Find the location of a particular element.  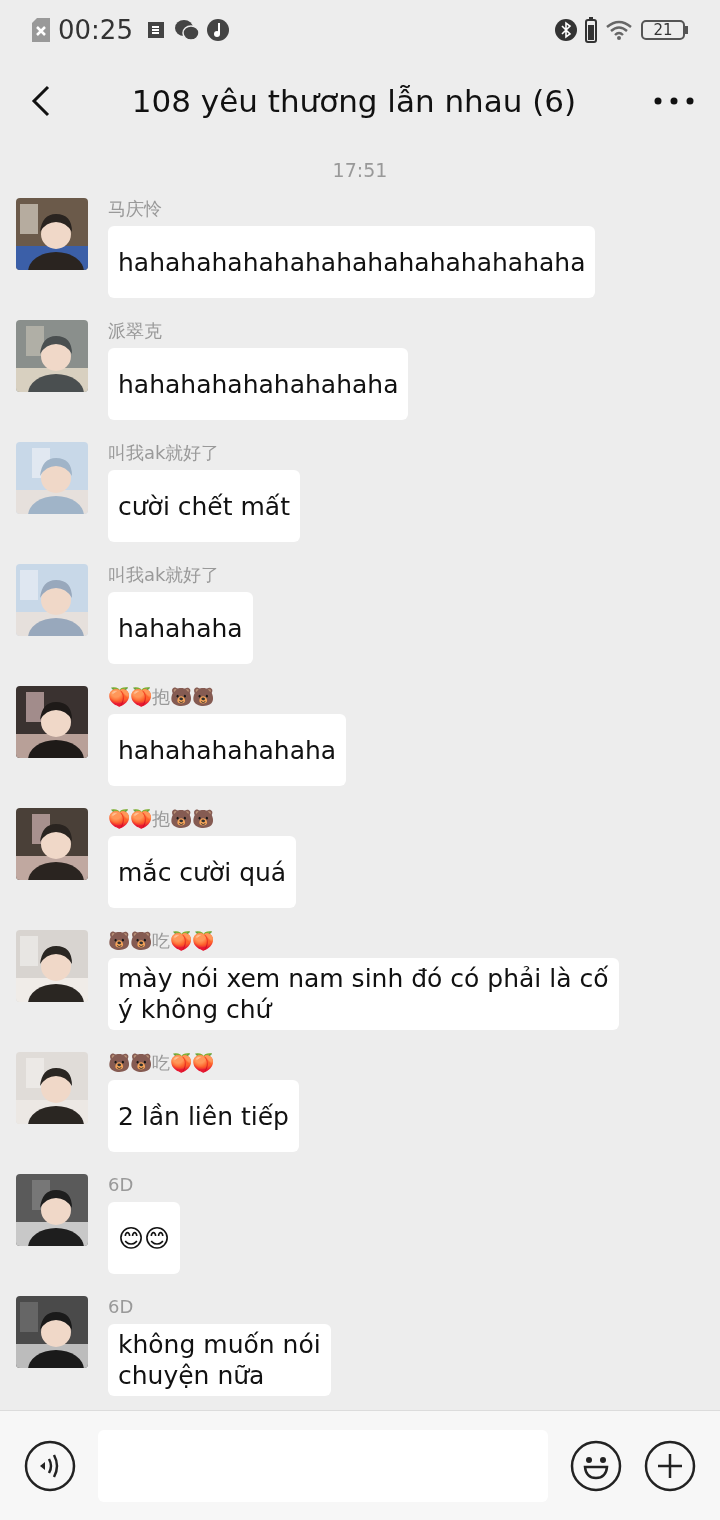

message-bubble: mắc cười quá is located at coordinates (202, 872).